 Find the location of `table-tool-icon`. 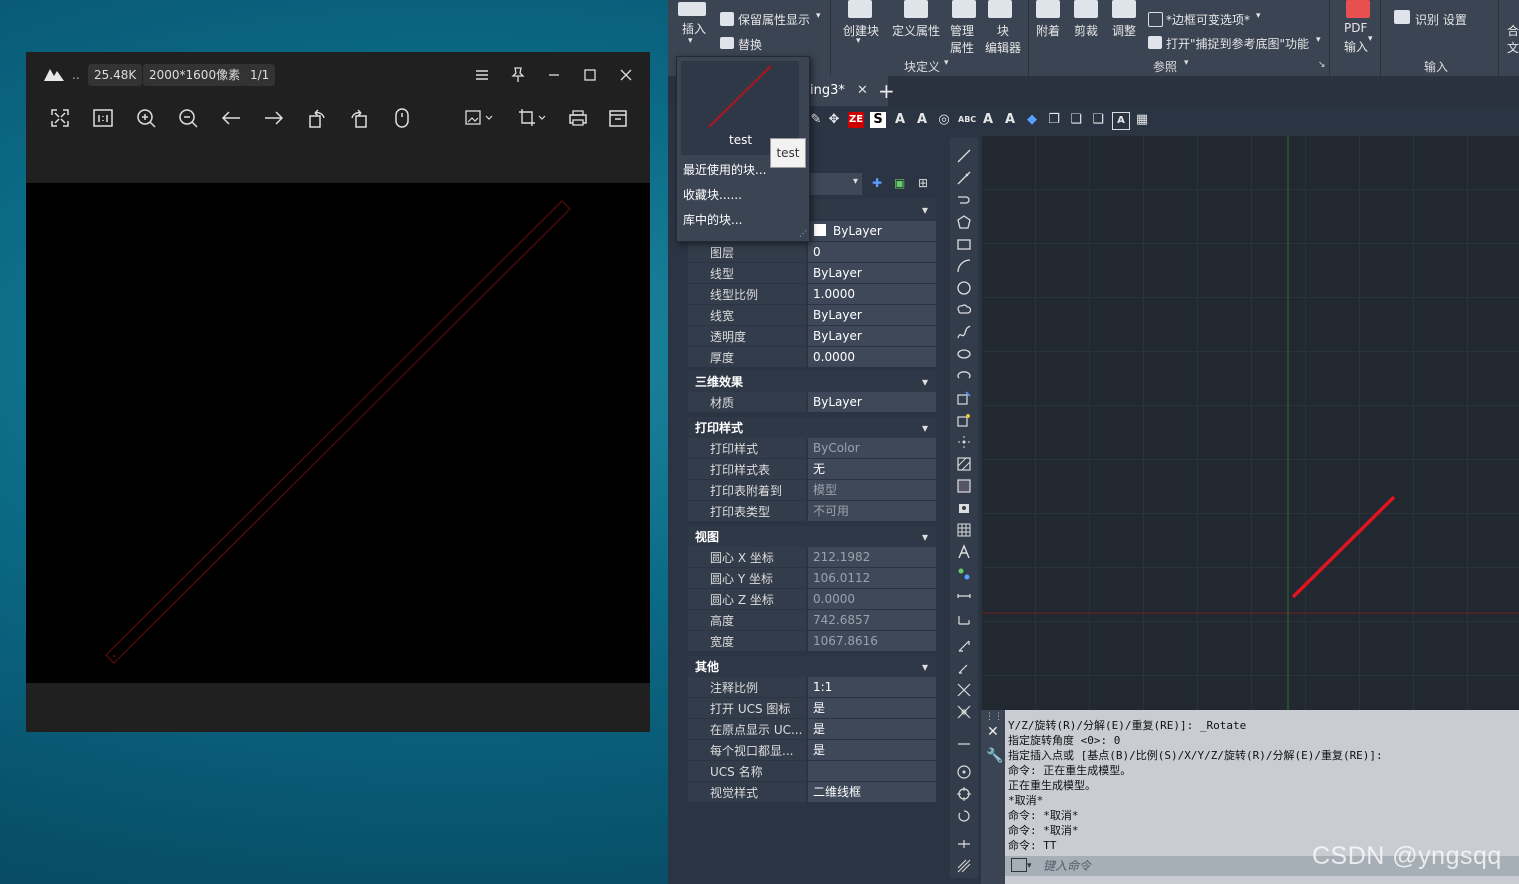

table-tool-icon is located at coordinates (964, 530).